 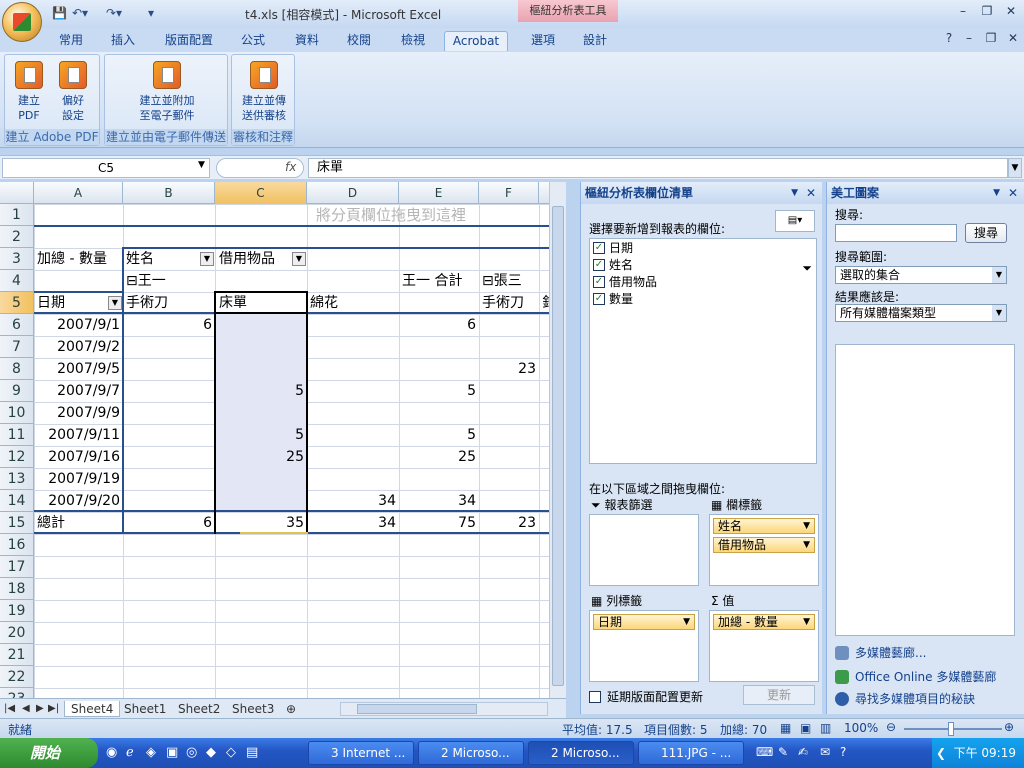 What do you see at coordinates (252, 752) in the screenshot?
I see `app4-icon: ▤` at bounding box center [252, 752].